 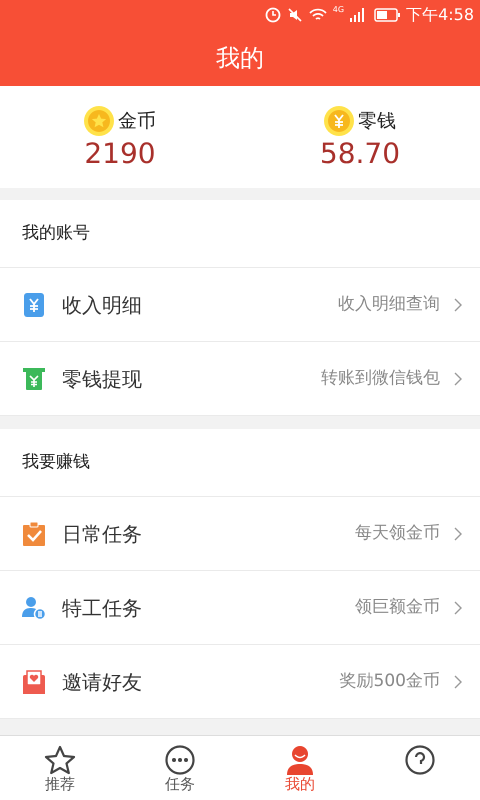 I want to click on menu-label: 零钱提现, so click(x=102, y=379).